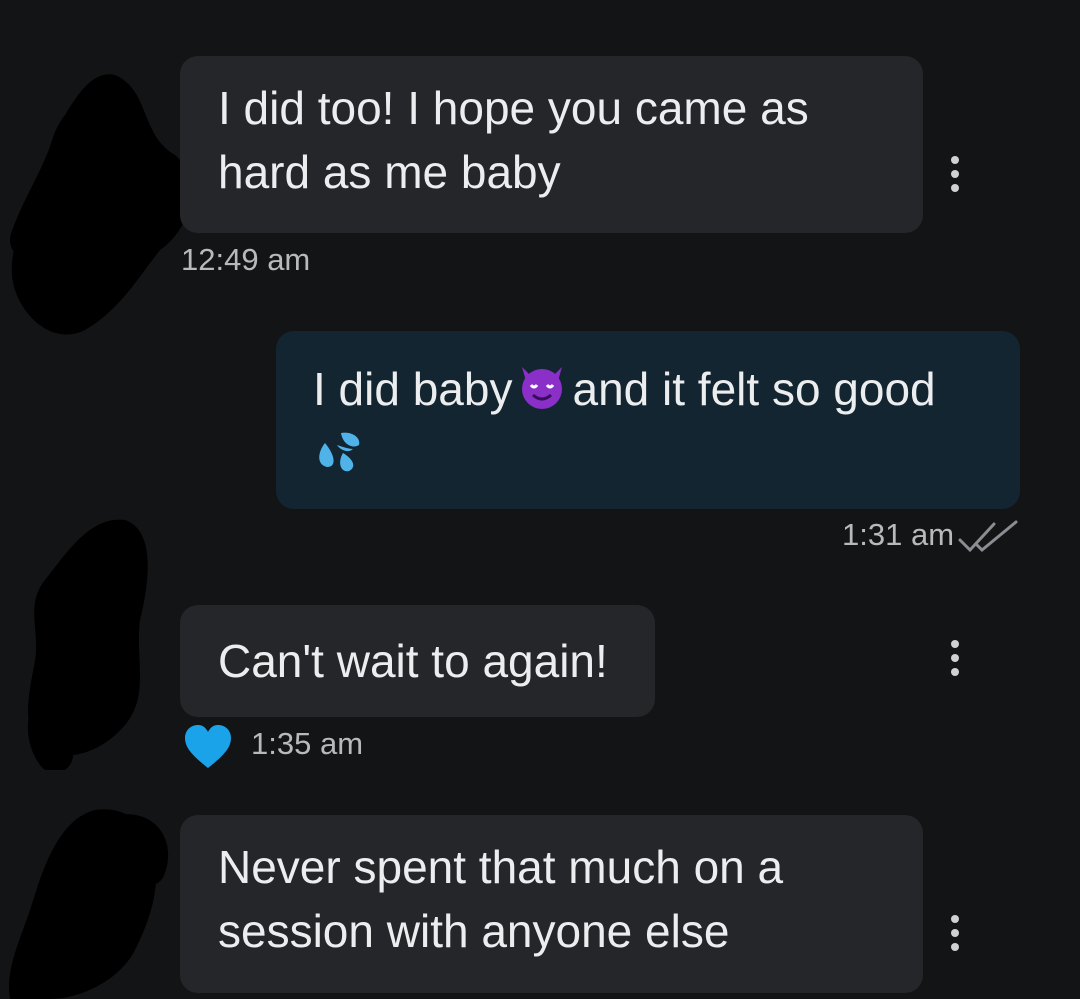 The height and width of the screenshot is (999, 1080). I want to click on message-timestamp: 1:31 am, so click(898, 534).